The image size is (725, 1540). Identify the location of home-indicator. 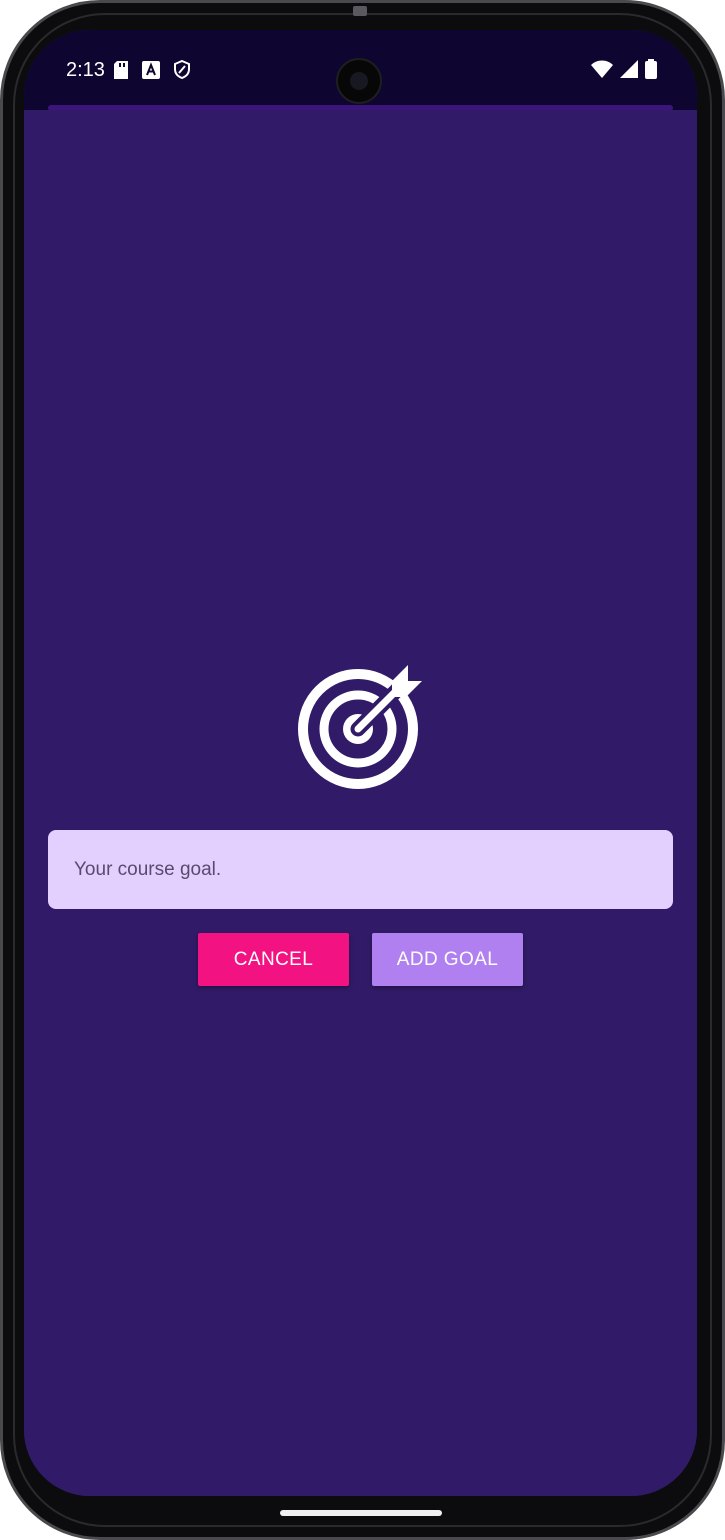
(361, 1513).